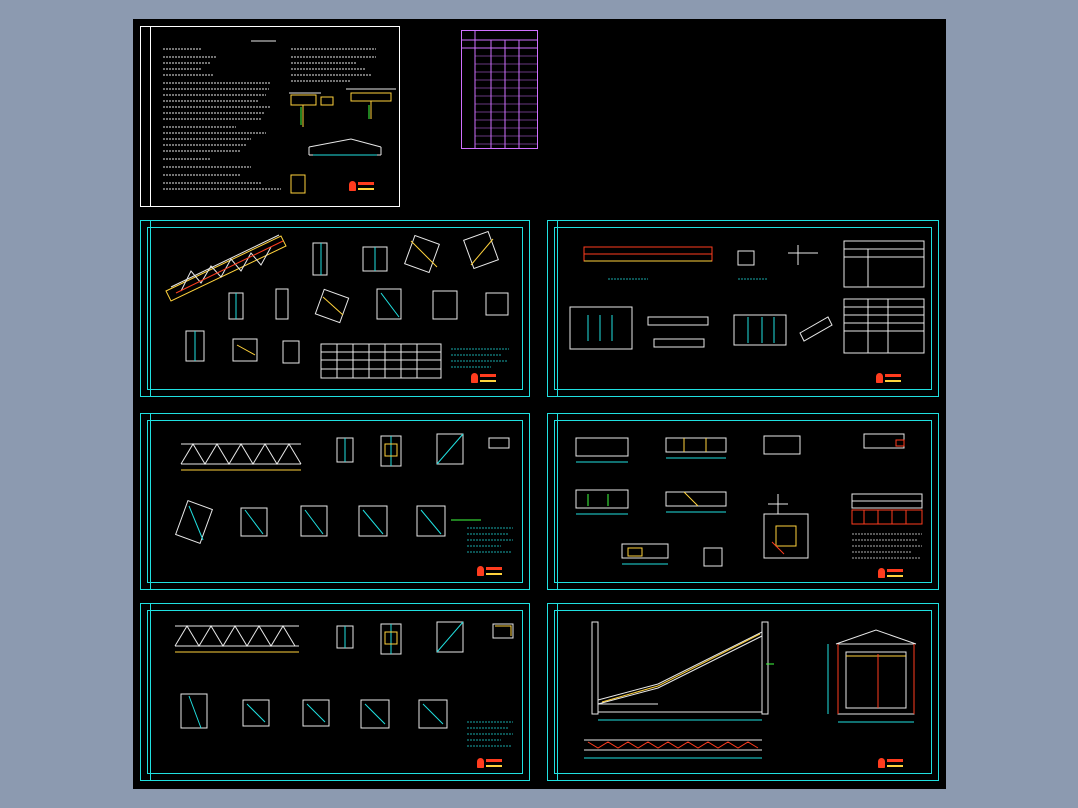 The height and width of the screenshot is (808, 1078). What do you see at coordinates (270, 116) in the screenshot?
I see `sheet-design-notes` at bounding box center [270, 116].